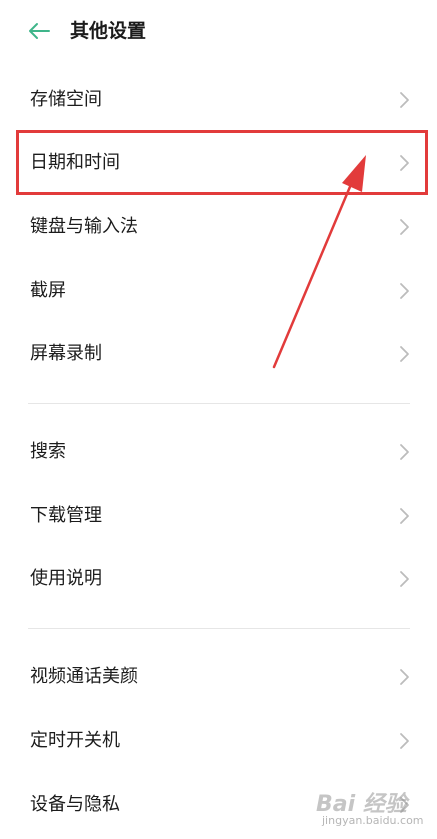 The image size is (437, 839). What do you see at coordinates (66, 353) in the screenshot?
I see `list-item-label: 屏幕录制` at bounding box center [66, 353].